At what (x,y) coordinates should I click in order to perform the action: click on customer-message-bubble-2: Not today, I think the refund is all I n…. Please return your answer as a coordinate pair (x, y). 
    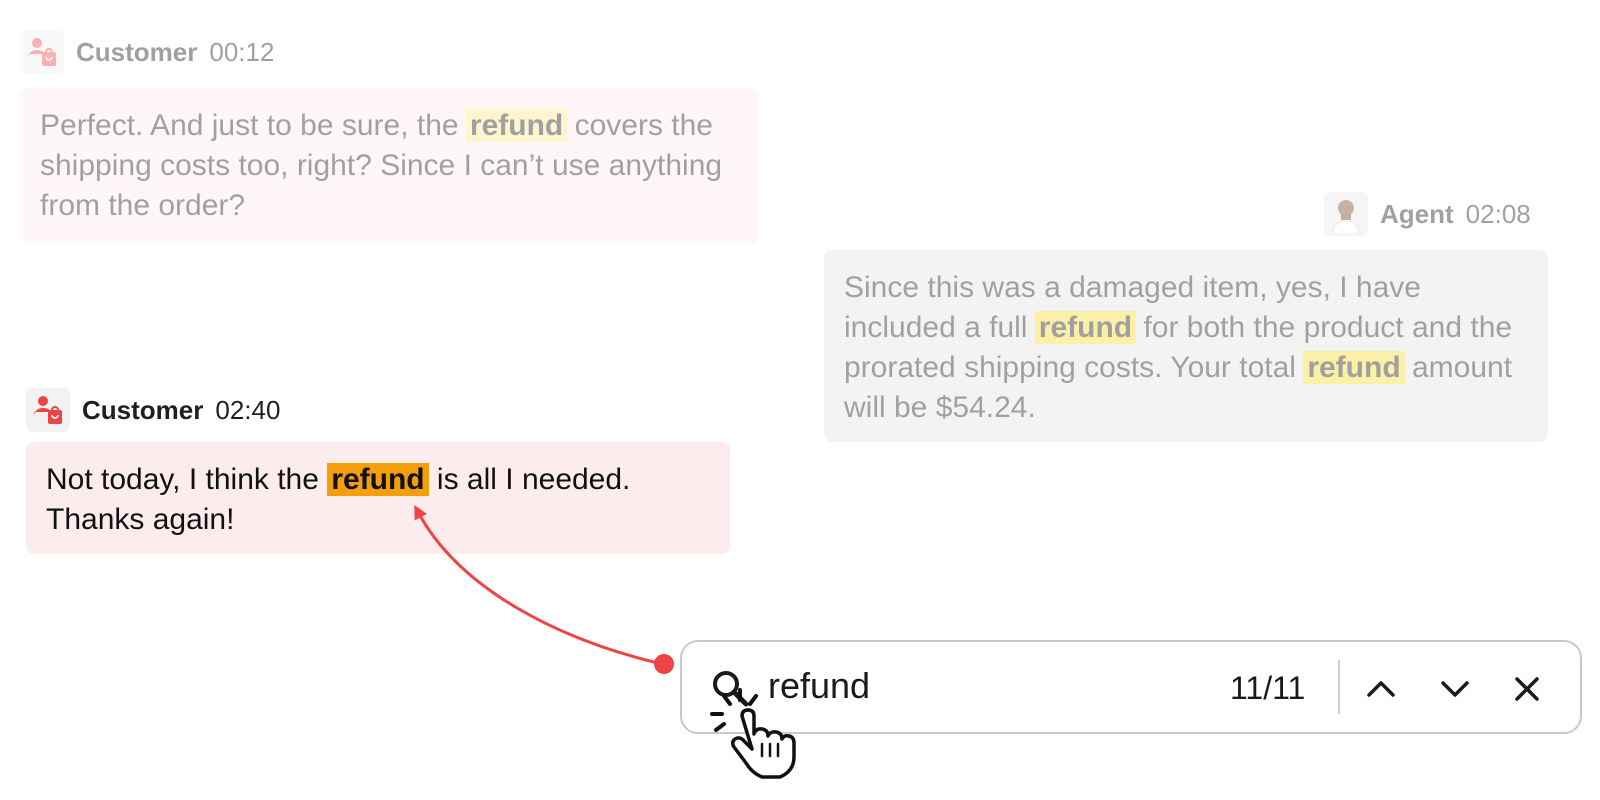
    Looking at the image, I should click on (378, 498).